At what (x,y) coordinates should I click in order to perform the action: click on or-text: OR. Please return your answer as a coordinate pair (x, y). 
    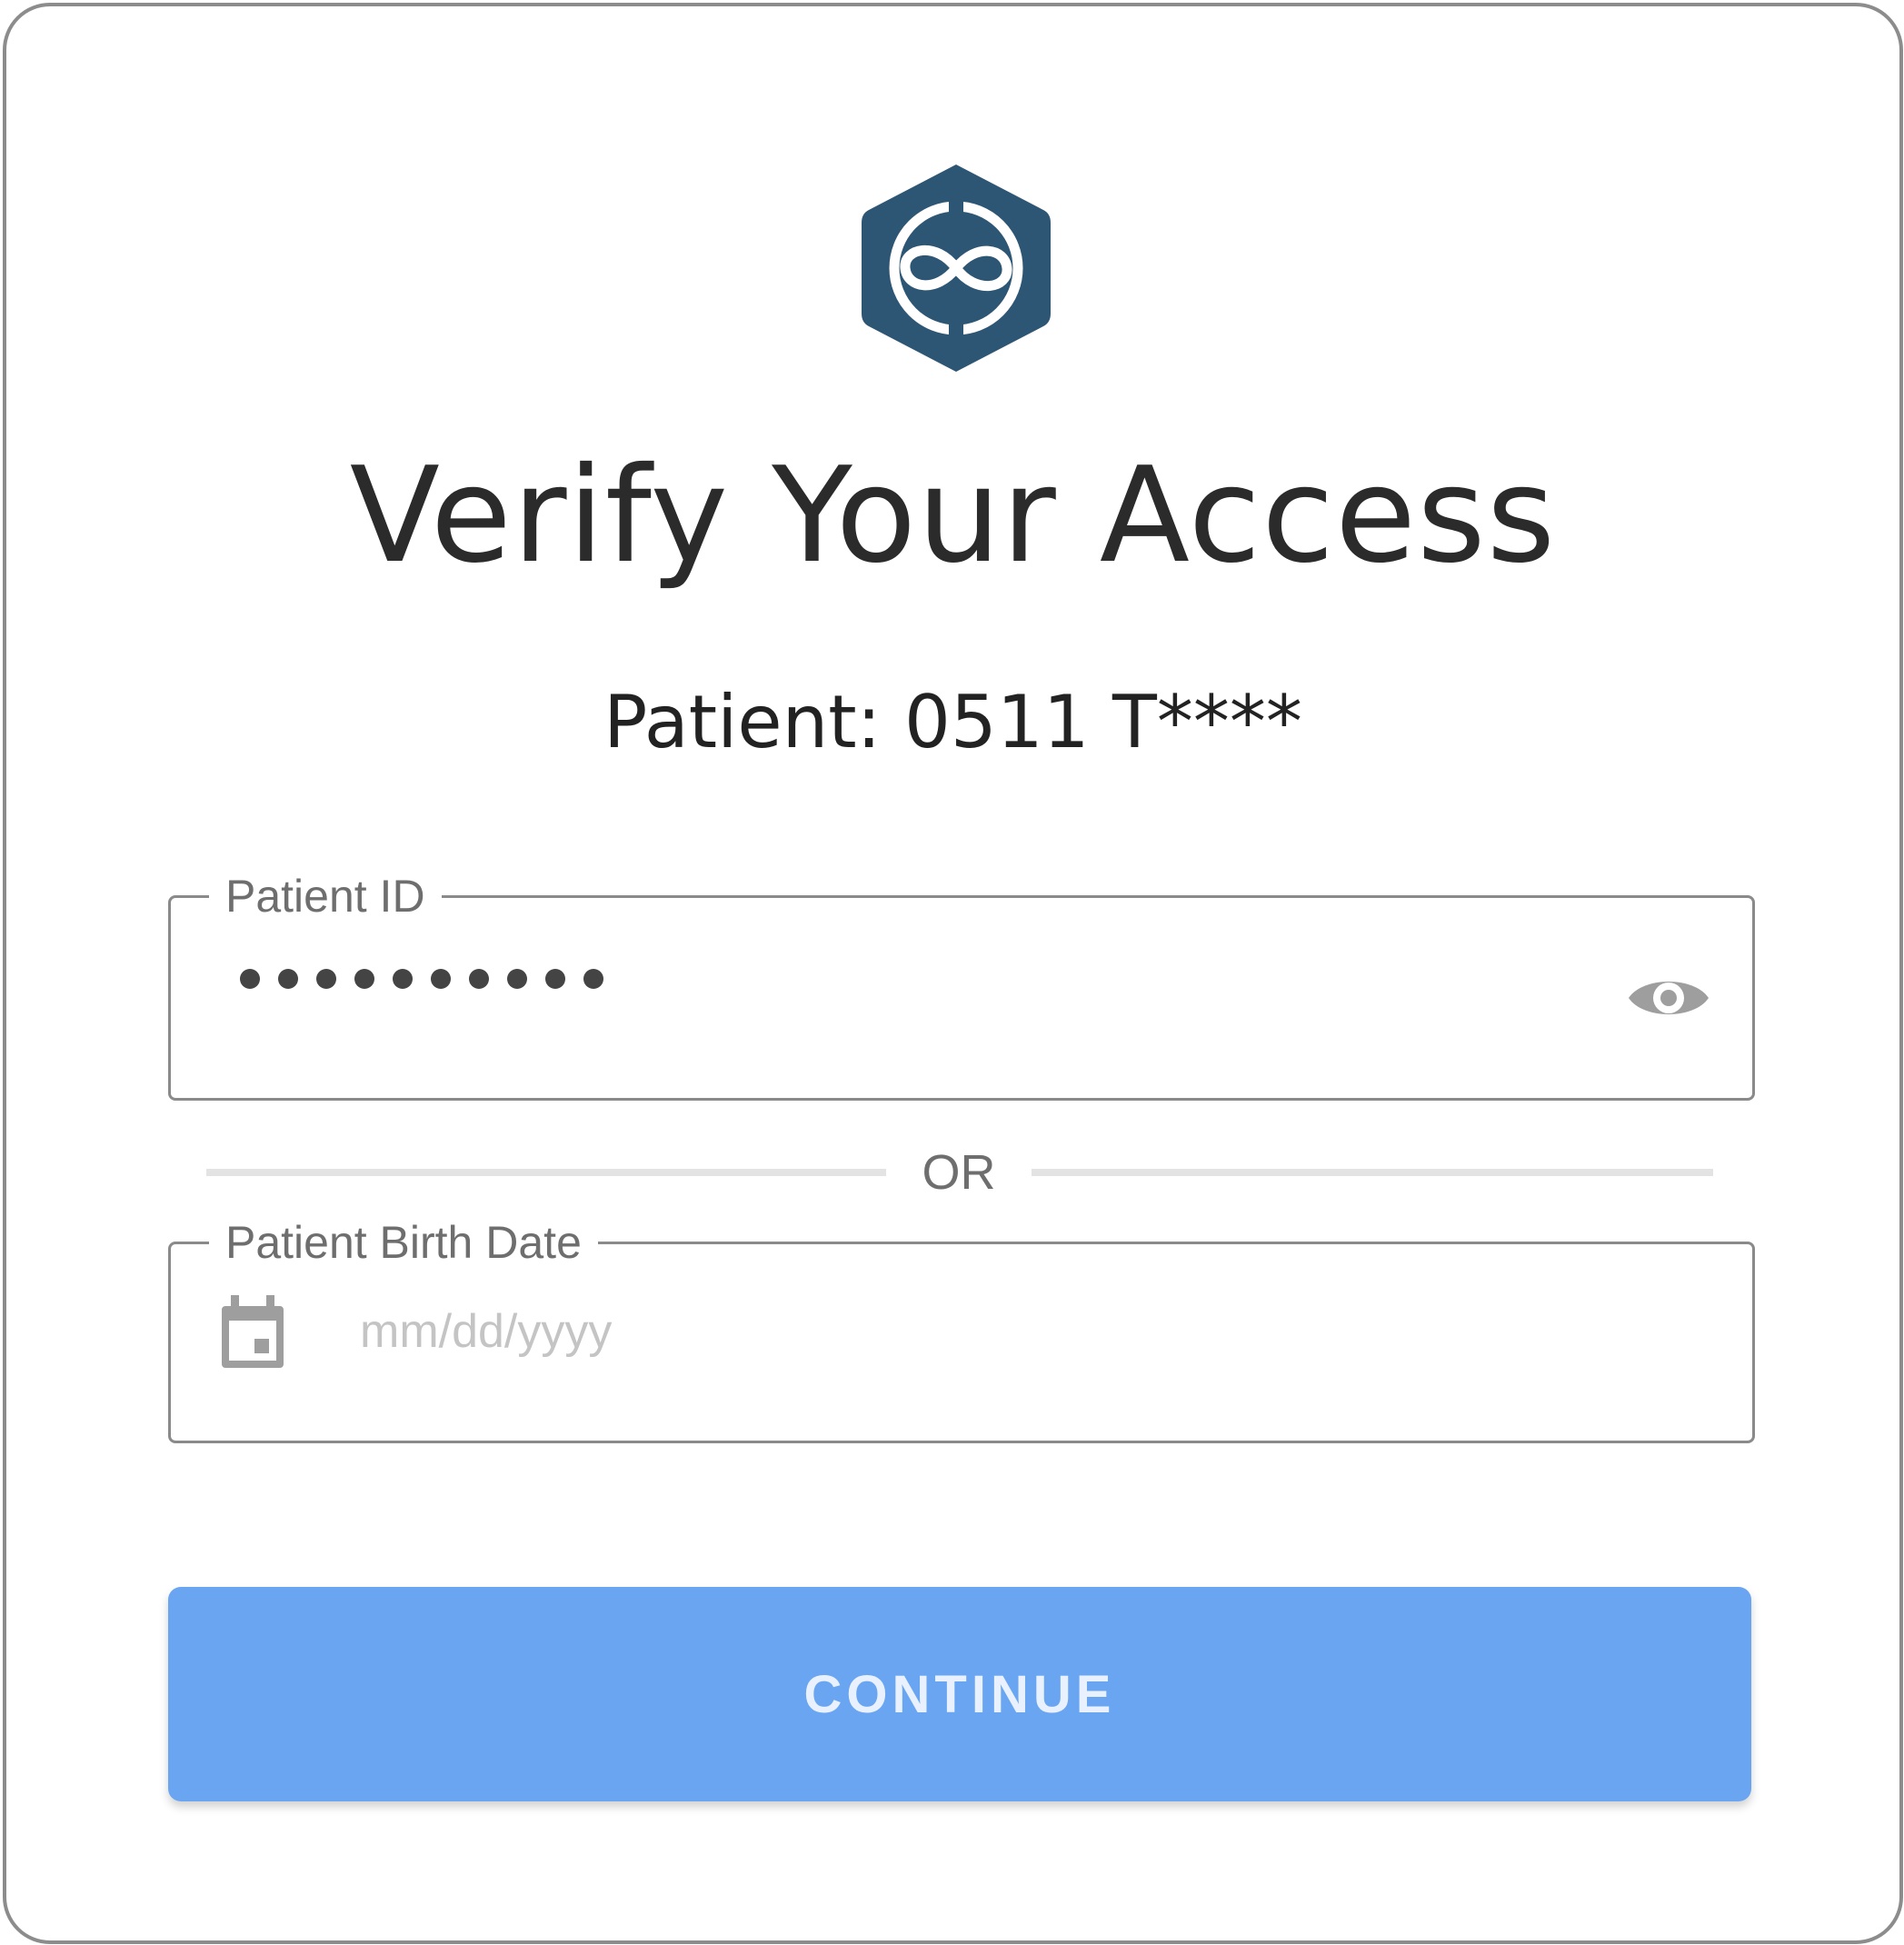
    Looking at the image, I should click on (959, 1172).